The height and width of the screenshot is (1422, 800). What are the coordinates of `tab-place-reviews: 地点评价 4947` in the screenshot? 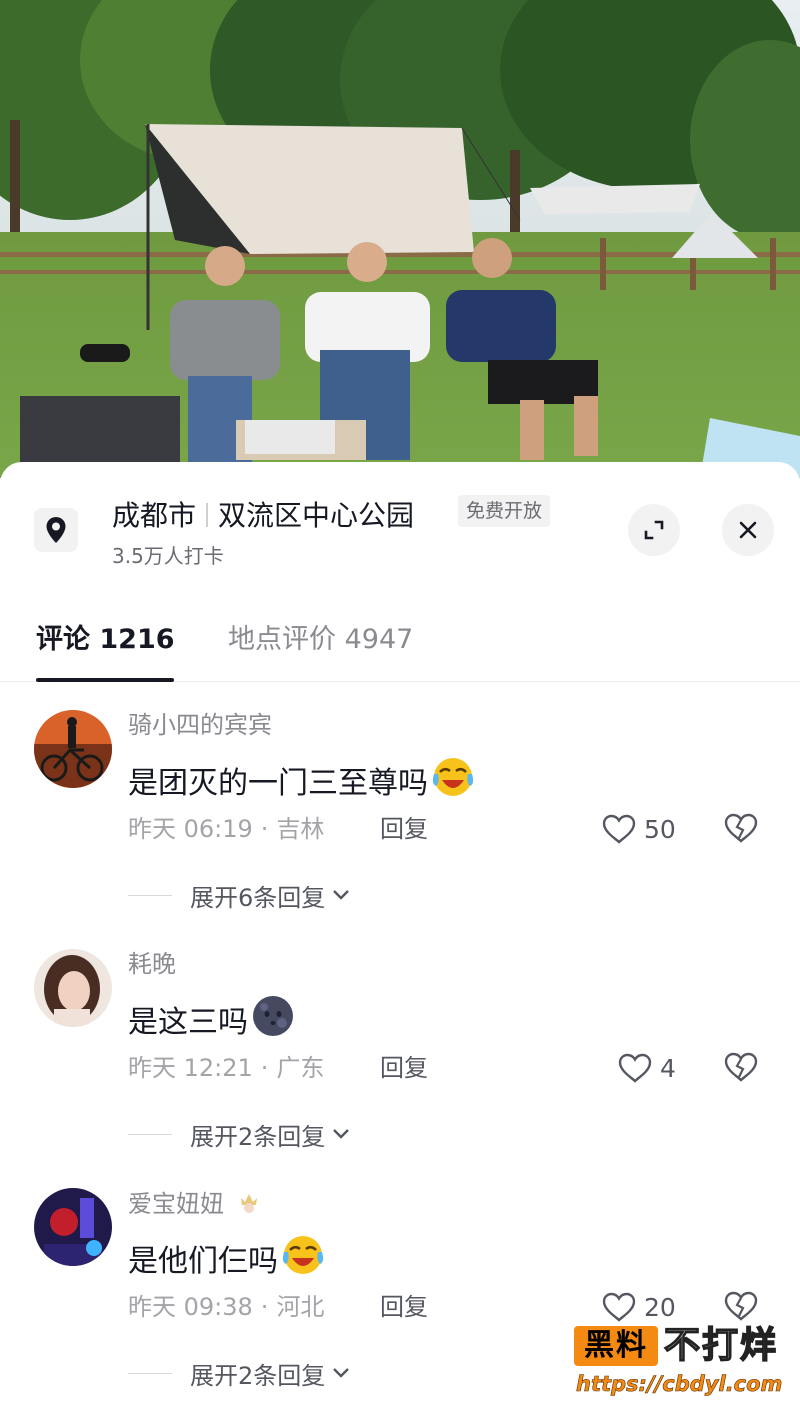 It's located at (320, 640).